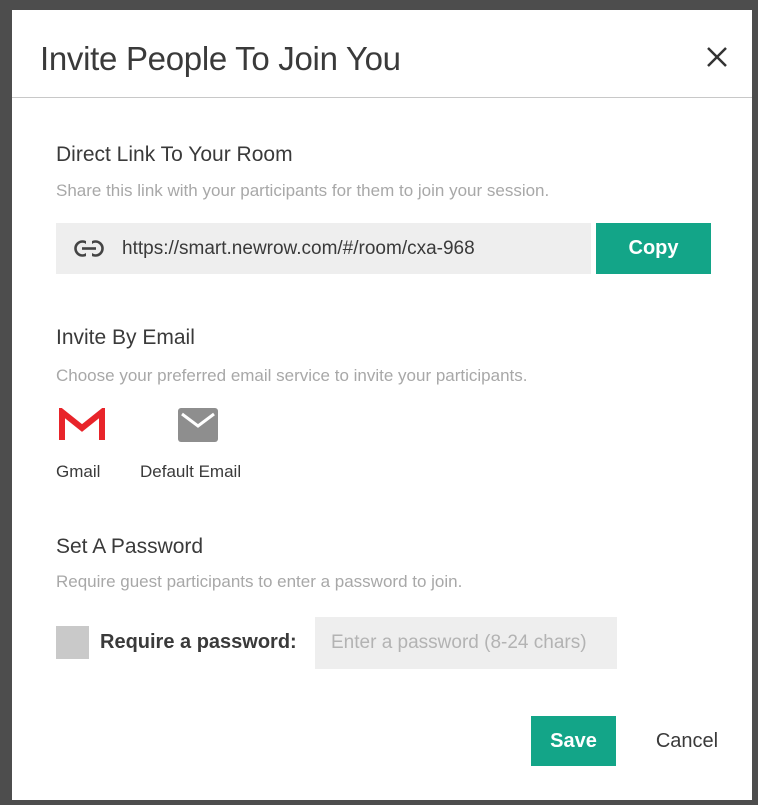 The width and height of the screenshot is (758, 805). I want to click on default-email-option: Default Email, so click(200, 444).